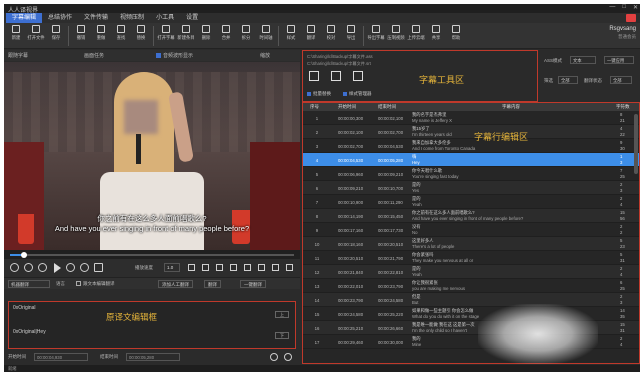  I want to click on translate-button: 翻译, so click(212, 284).